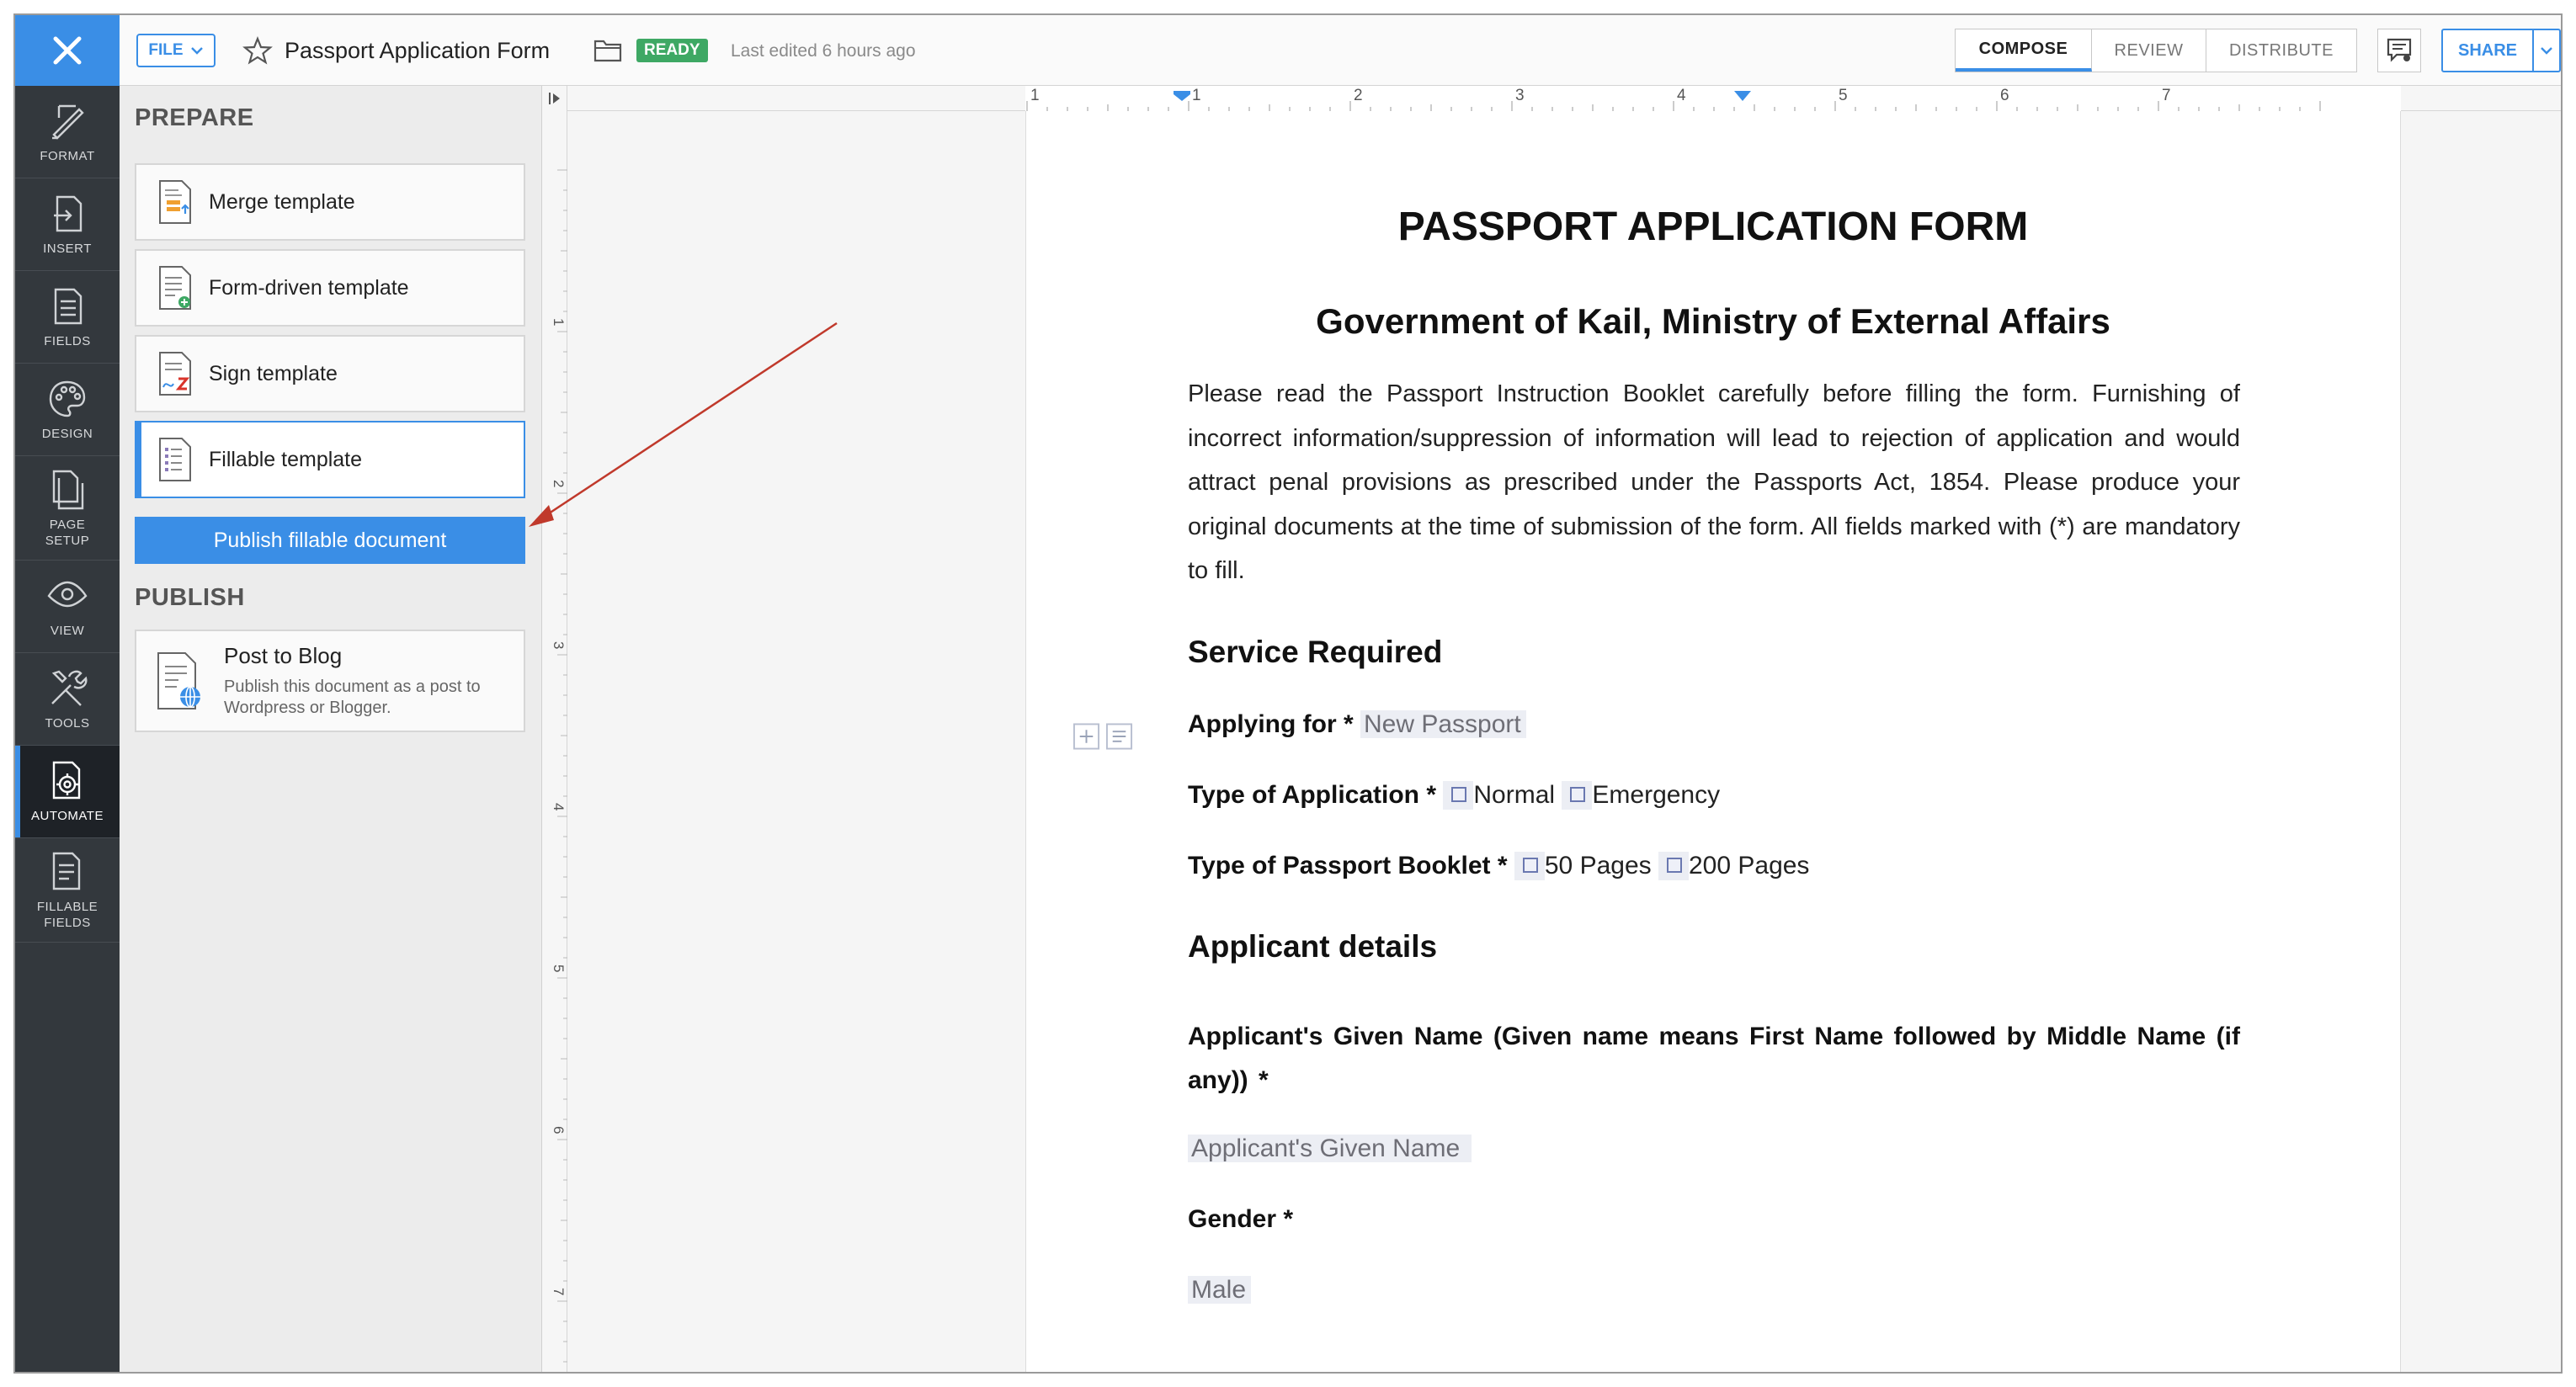 The height and width of the screenshot is (1387, 2576). Describe the element at coordinates (1086, 736) in the screenshot. I see `add-field-icon` at that location.